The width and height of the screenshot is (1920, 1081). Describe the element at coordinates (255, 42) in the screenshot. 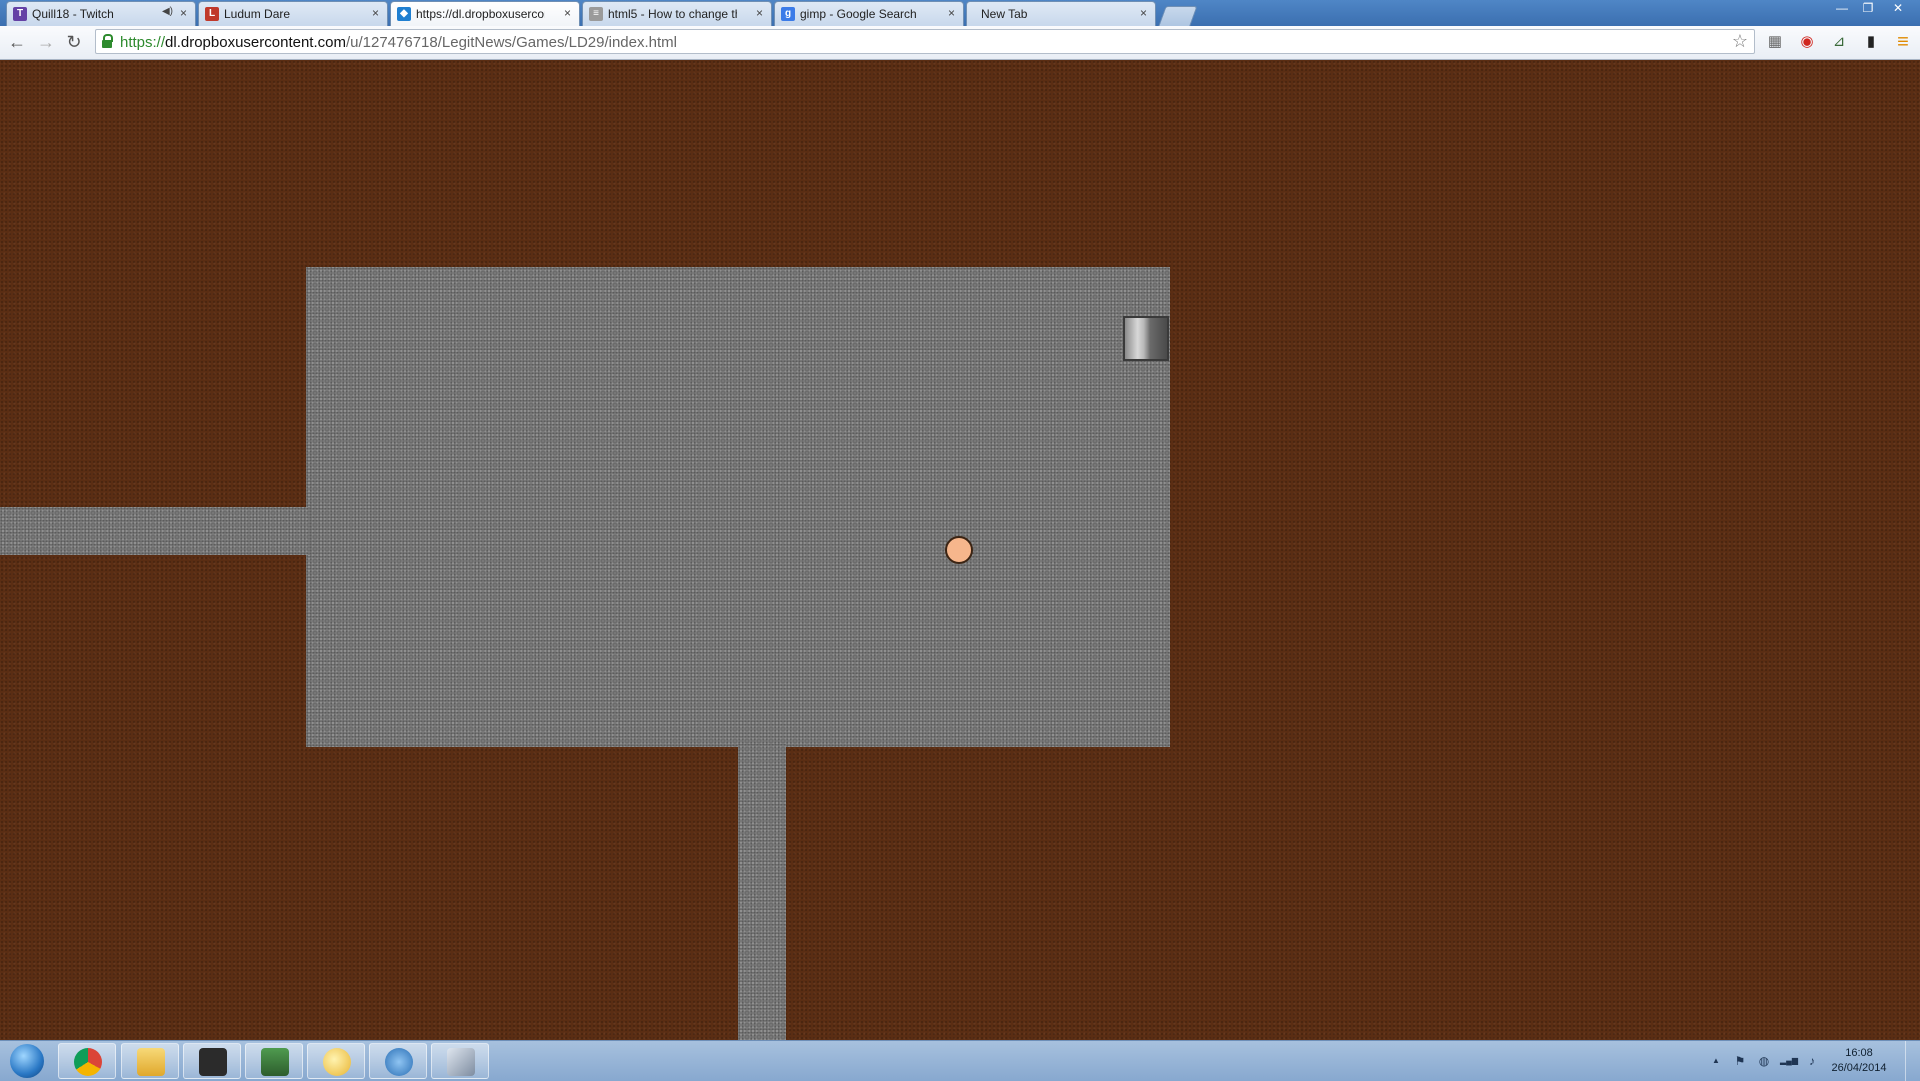

I see `url-host: dl.dropboxusercontent.com` at that location.